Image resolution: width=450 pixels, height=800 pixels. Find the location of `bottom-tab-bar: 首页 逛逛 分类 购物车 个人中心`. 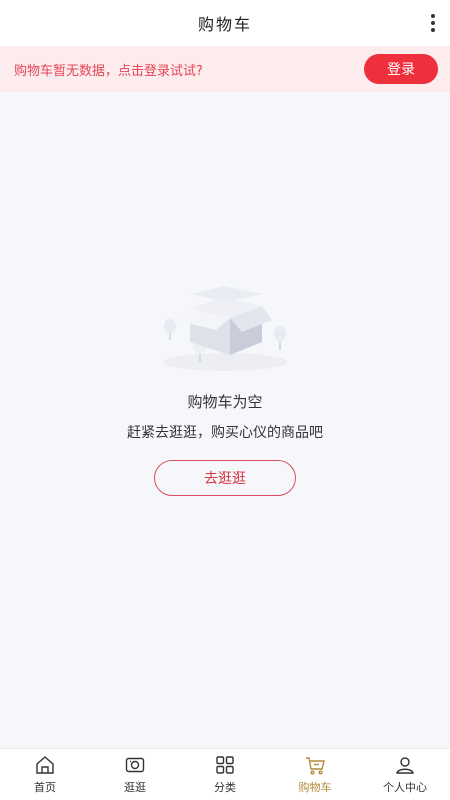

bottom-tab-bar: 首页 逛逛 分类 购物车 个人中心 is located at coordinates (225, 774).